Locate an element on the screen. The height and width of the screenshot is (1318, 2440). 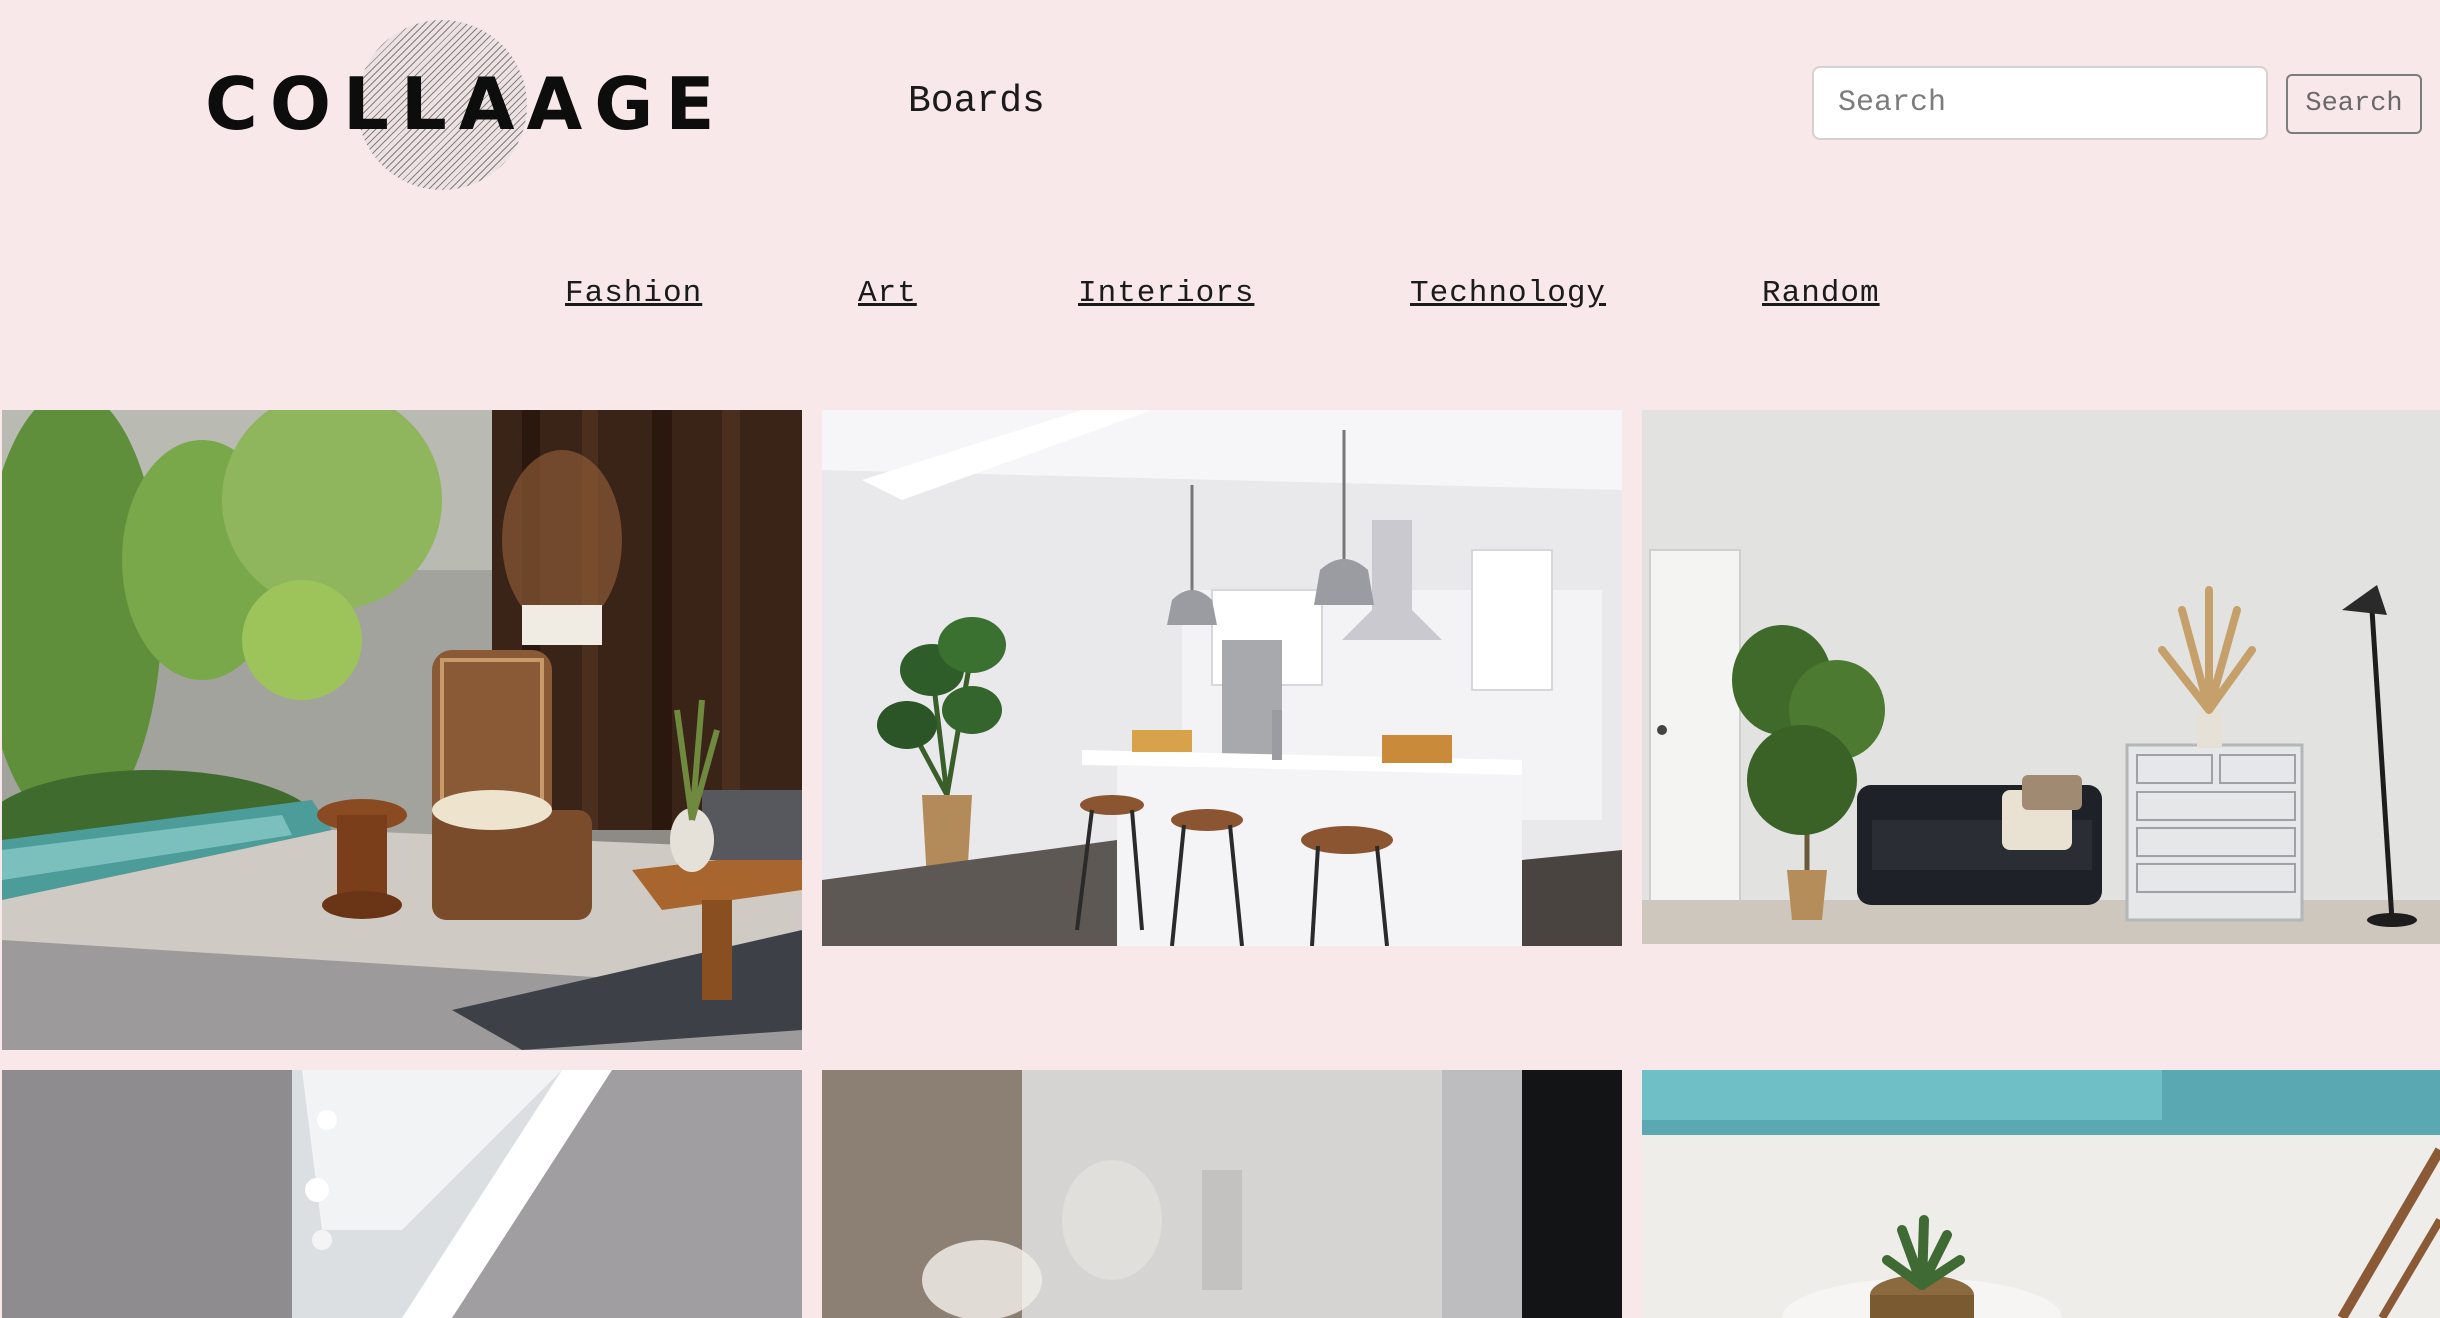
gallery-tile-living-room is located at coordinates (2041, 677).